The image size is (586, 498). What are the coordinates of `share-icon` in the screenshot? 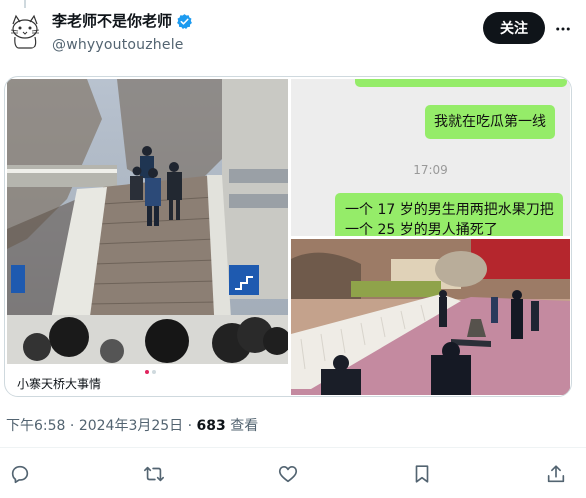 It's located at (556, 474).